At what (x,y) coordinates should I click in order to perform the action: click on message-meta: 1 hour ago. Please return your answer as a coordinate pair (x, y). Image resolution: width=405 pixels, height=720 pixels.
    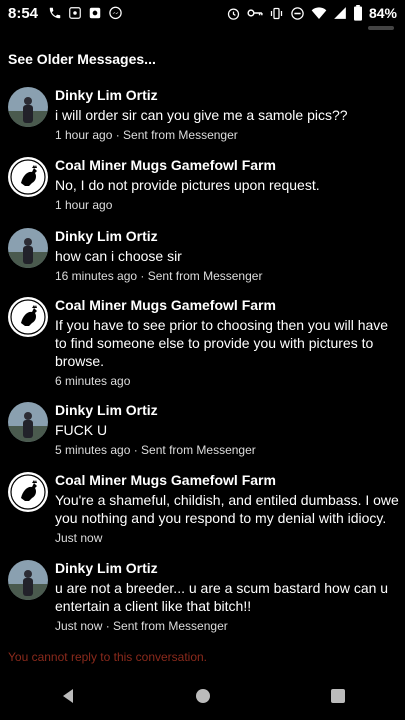
    Looking at the image, I should click on (84, 205).